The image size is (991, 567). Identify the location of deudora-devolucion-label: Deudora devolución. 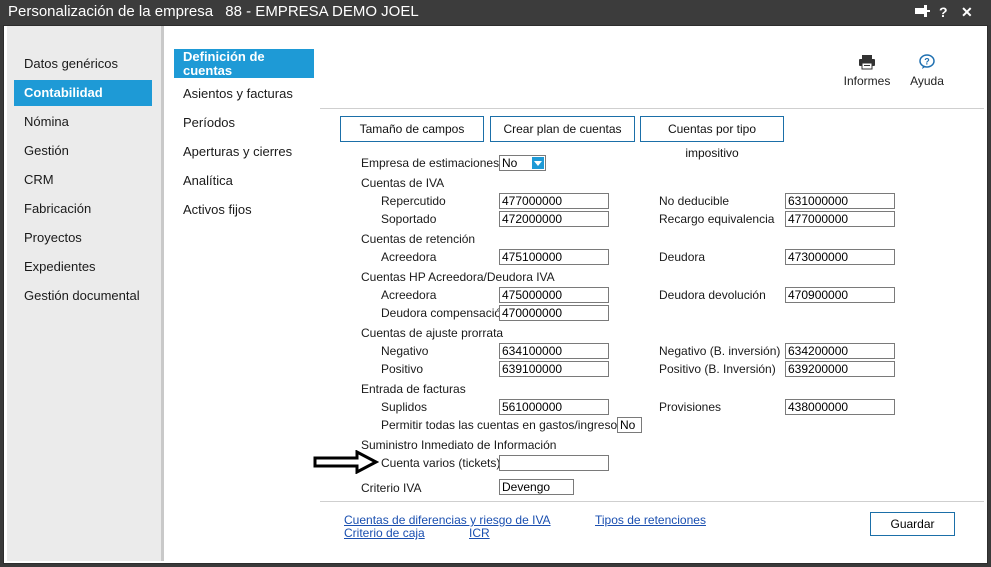
(712, 295).